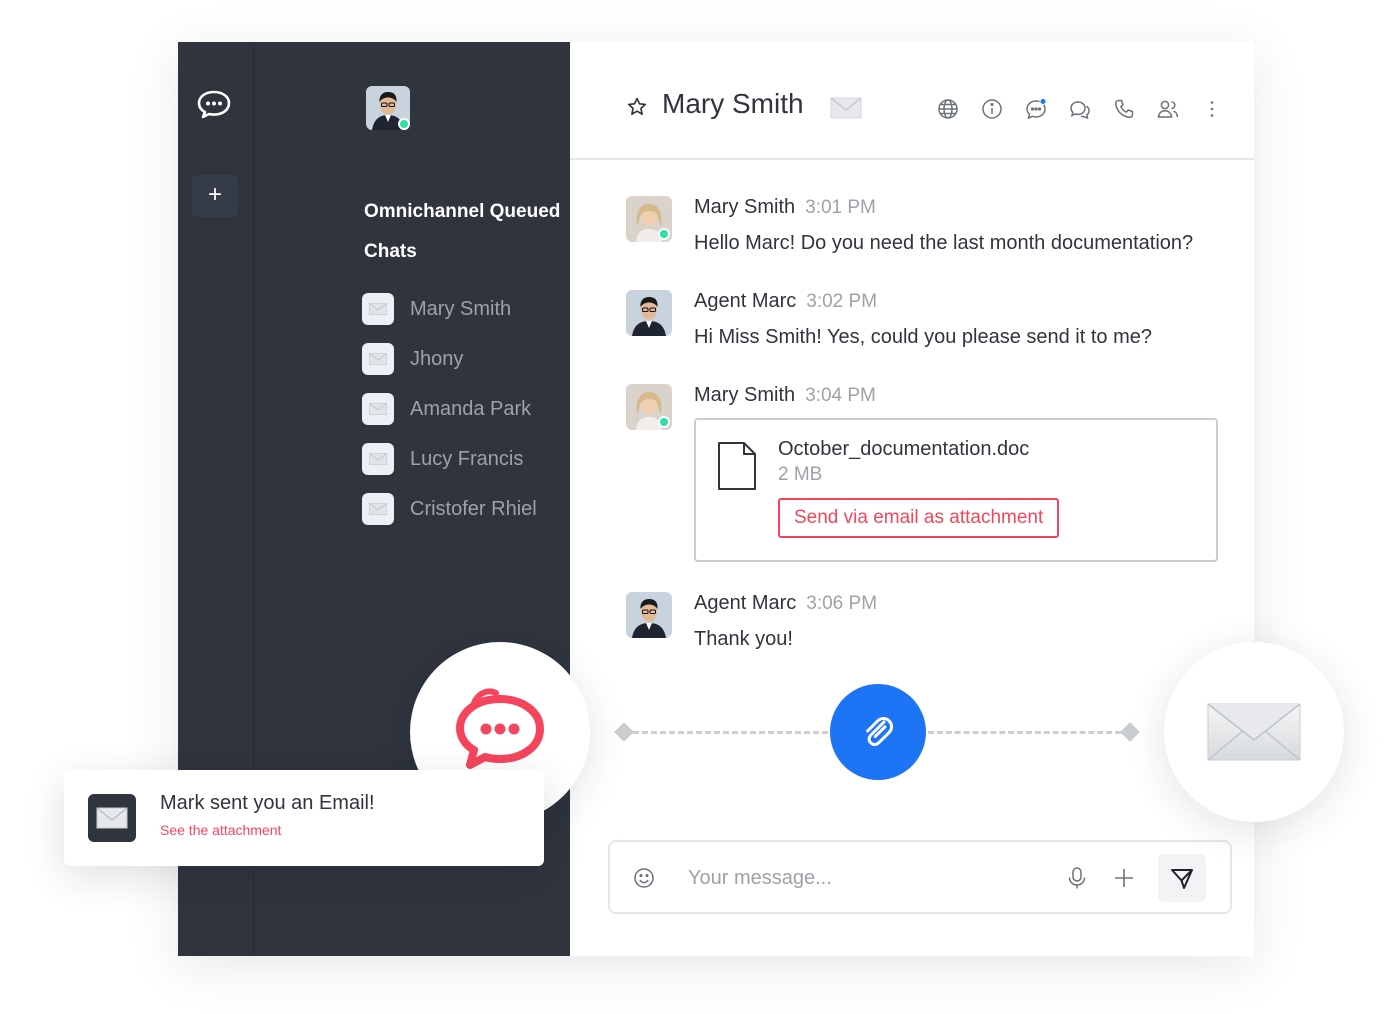 This screenshot has width=1384, height=1014. I want to click on message-header: Mary Smith 3:01 PM, so click(785, 207).